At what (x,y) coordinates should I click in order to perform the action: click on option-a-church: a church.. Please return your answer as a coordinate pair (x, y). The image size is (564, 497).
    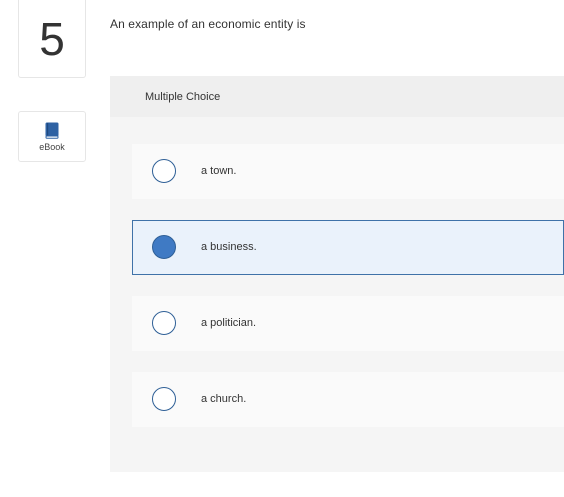
    Looking at the image, I should click on (348, 399).